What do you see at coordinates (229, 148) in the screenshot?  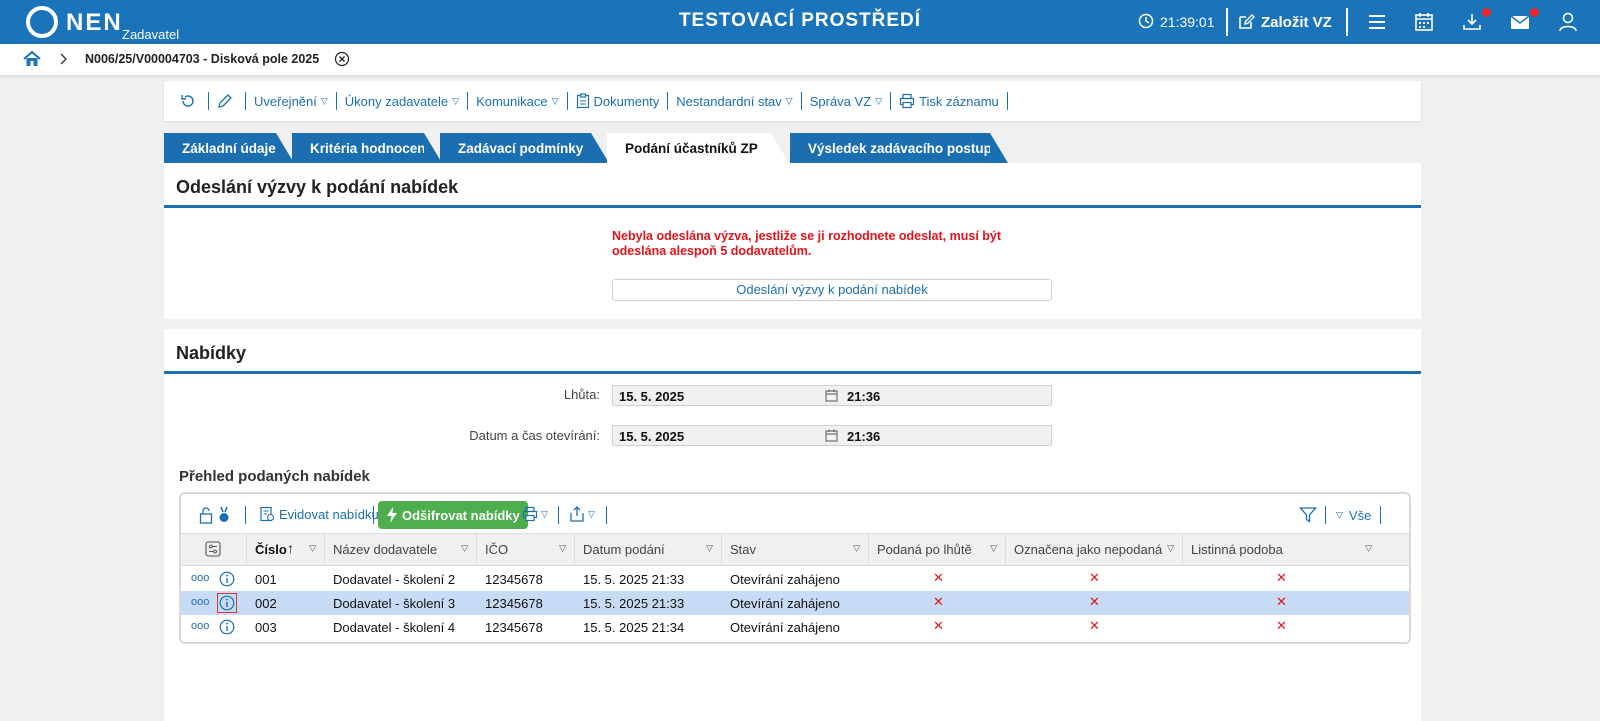 I see `tab-basic-info: Základní údaje` at bounding box center [229, 148].